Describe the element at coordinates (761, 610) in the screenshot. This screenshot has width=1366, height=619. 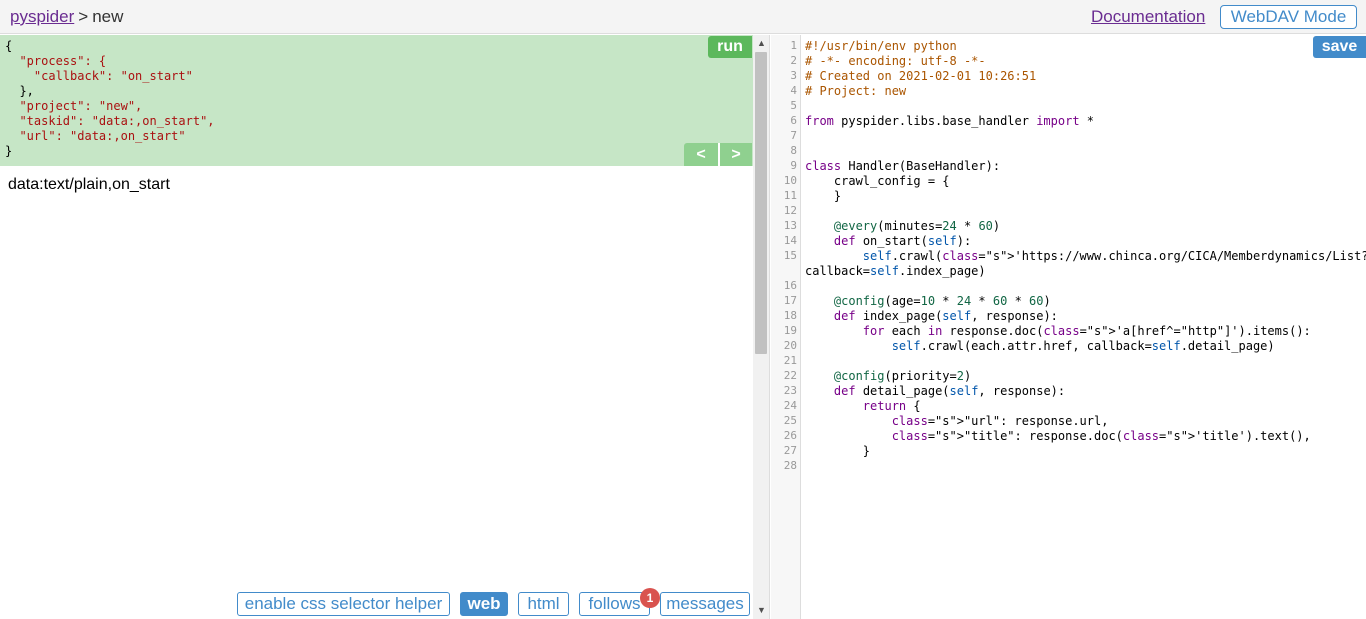
I see `scroll-down-arrow-icon: ▼` at that location.